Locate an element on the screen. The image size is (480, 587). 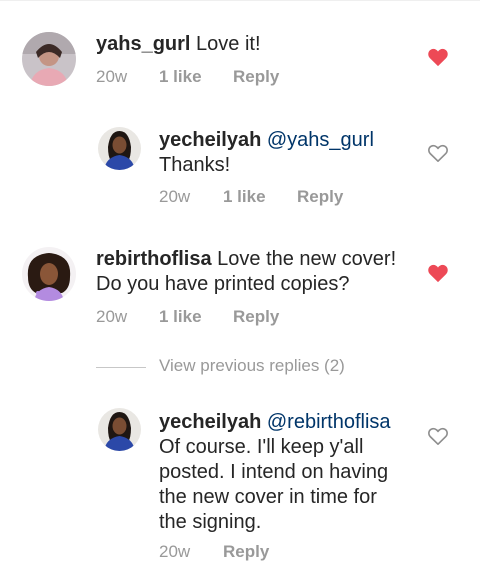
comment-body-line-1: Of course. I'll keep y'all is located at coordinates (261, 447).